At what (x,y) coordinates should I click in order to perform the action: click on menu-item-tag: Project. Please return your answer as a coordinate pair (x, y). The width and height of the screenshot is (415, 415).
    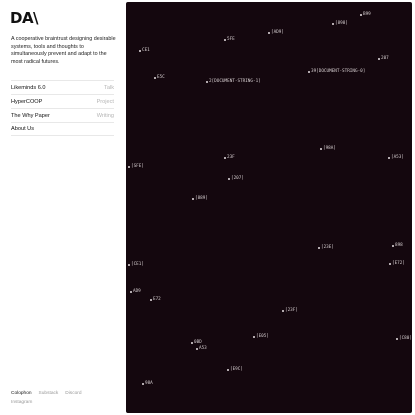
    Looking at the image, I should click on (105, 101).